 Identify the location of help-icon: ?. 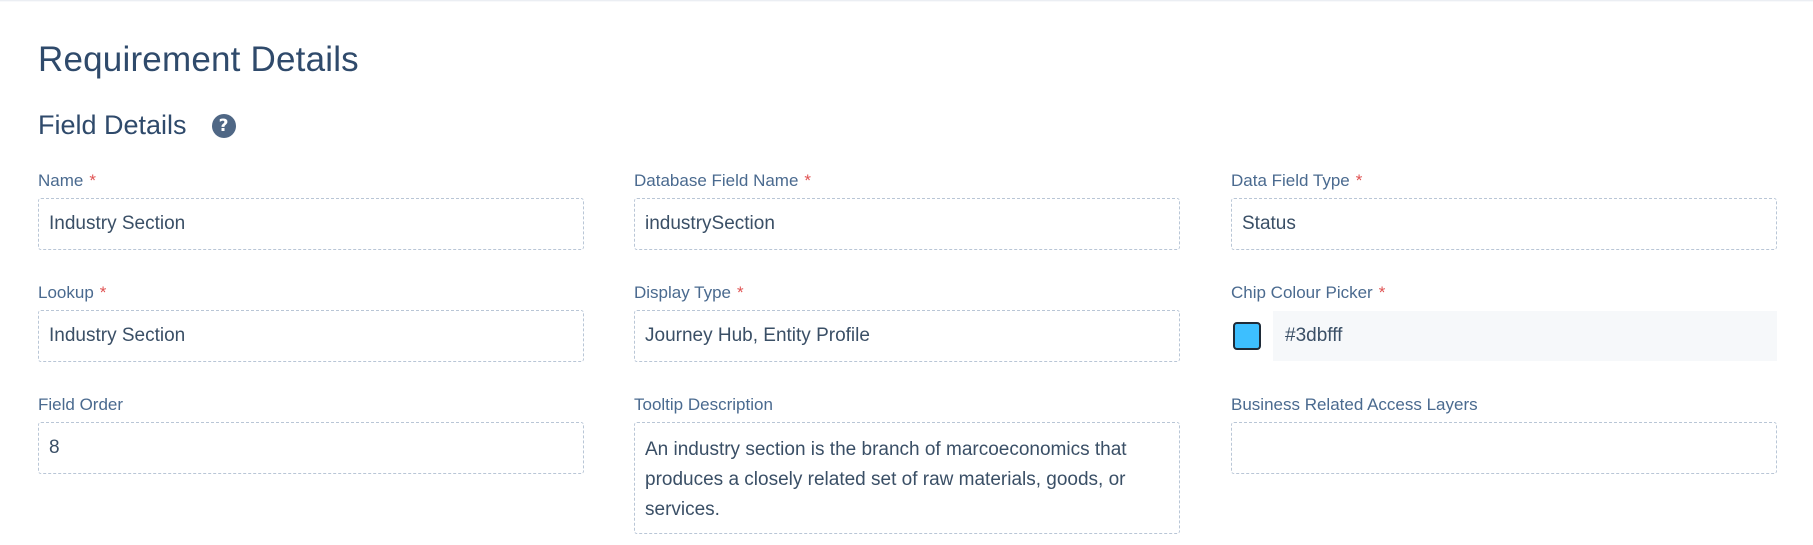
(223, 125).